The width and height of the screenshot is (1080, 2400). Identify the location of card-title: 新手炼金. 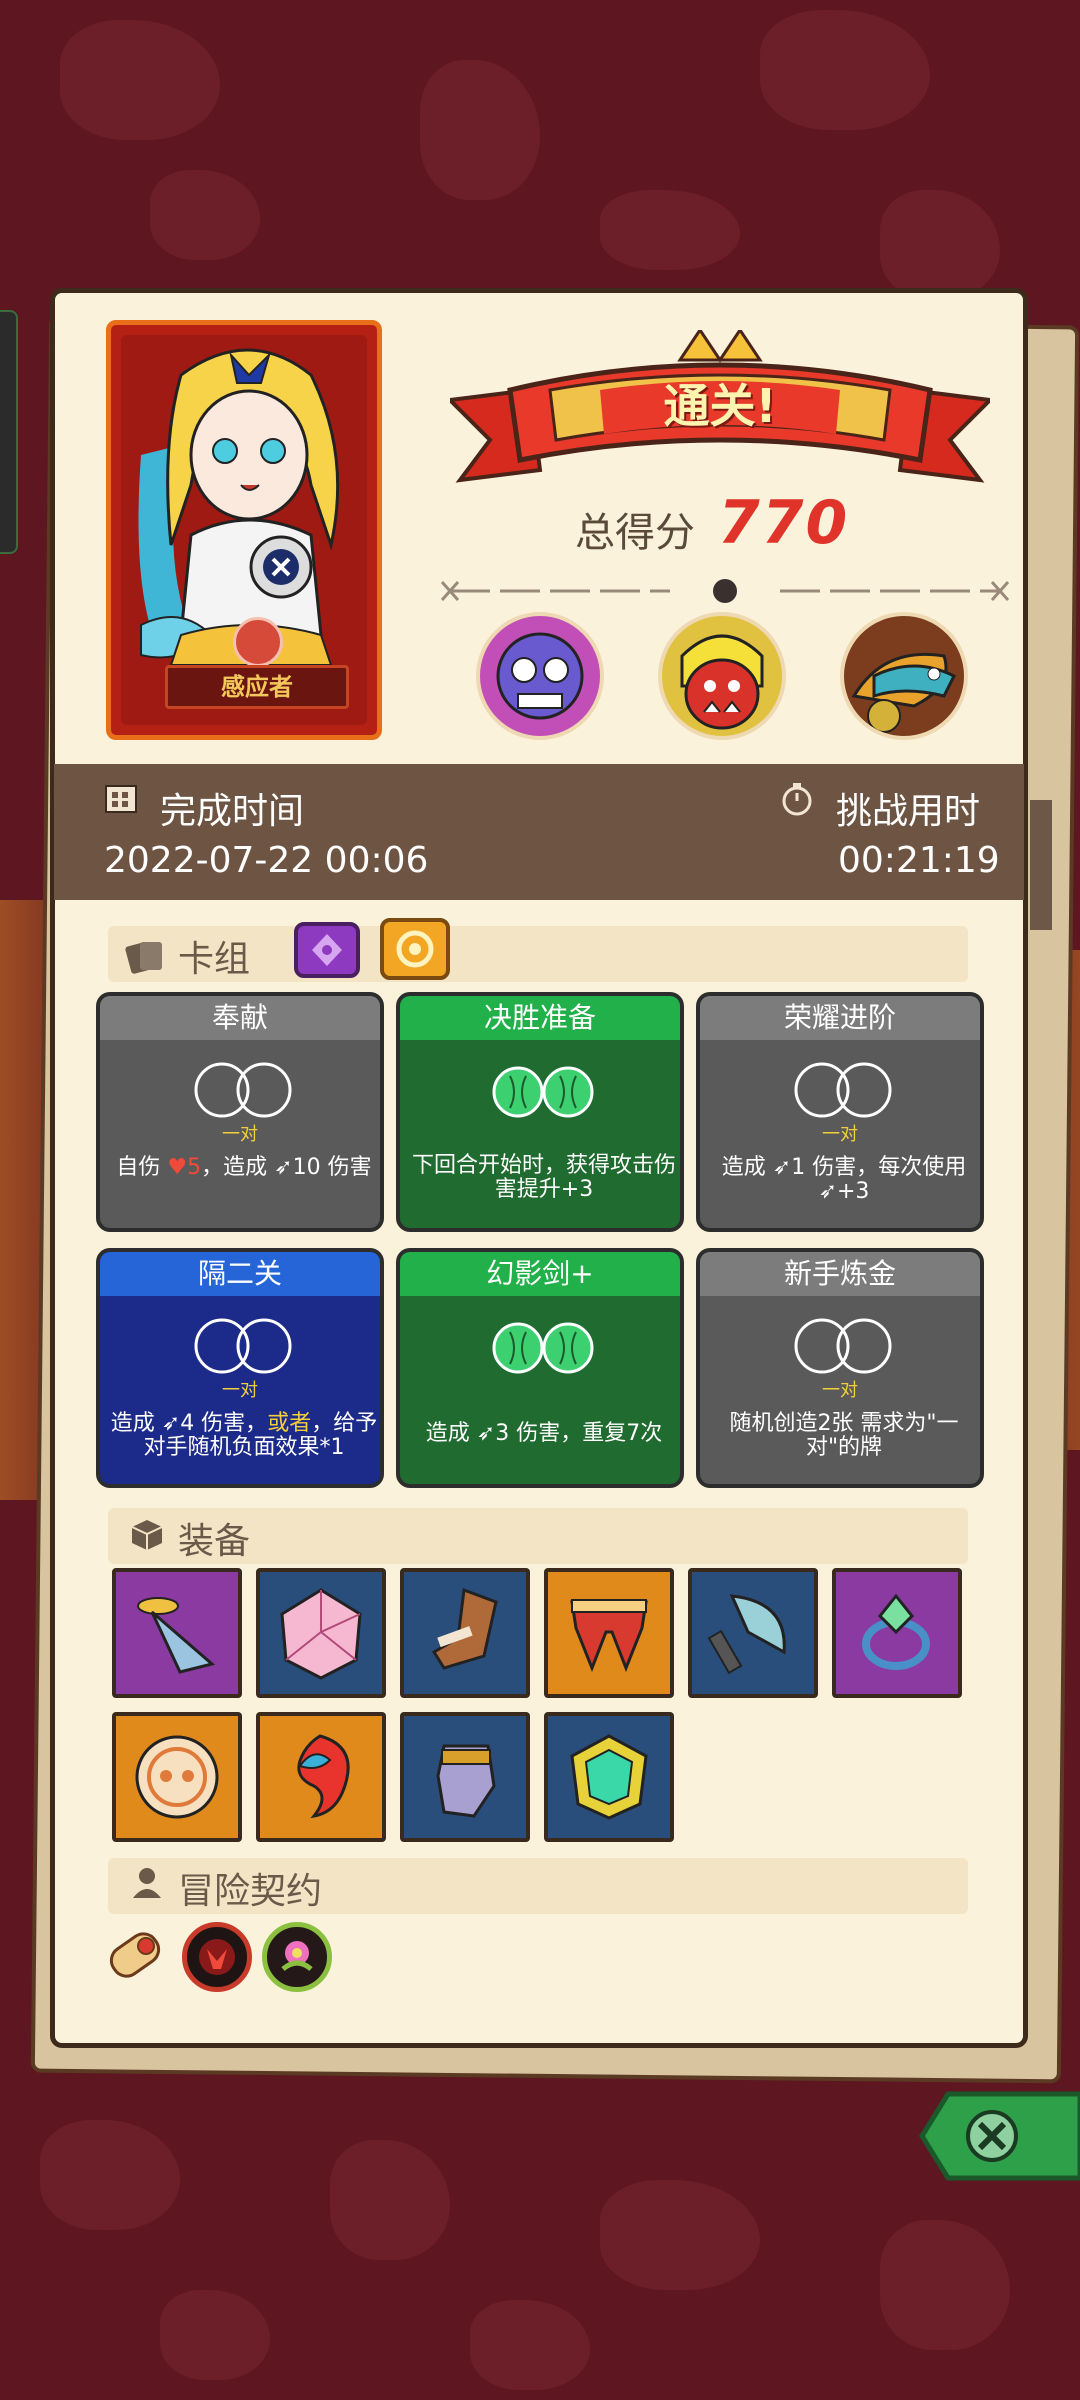
(840, 1274).